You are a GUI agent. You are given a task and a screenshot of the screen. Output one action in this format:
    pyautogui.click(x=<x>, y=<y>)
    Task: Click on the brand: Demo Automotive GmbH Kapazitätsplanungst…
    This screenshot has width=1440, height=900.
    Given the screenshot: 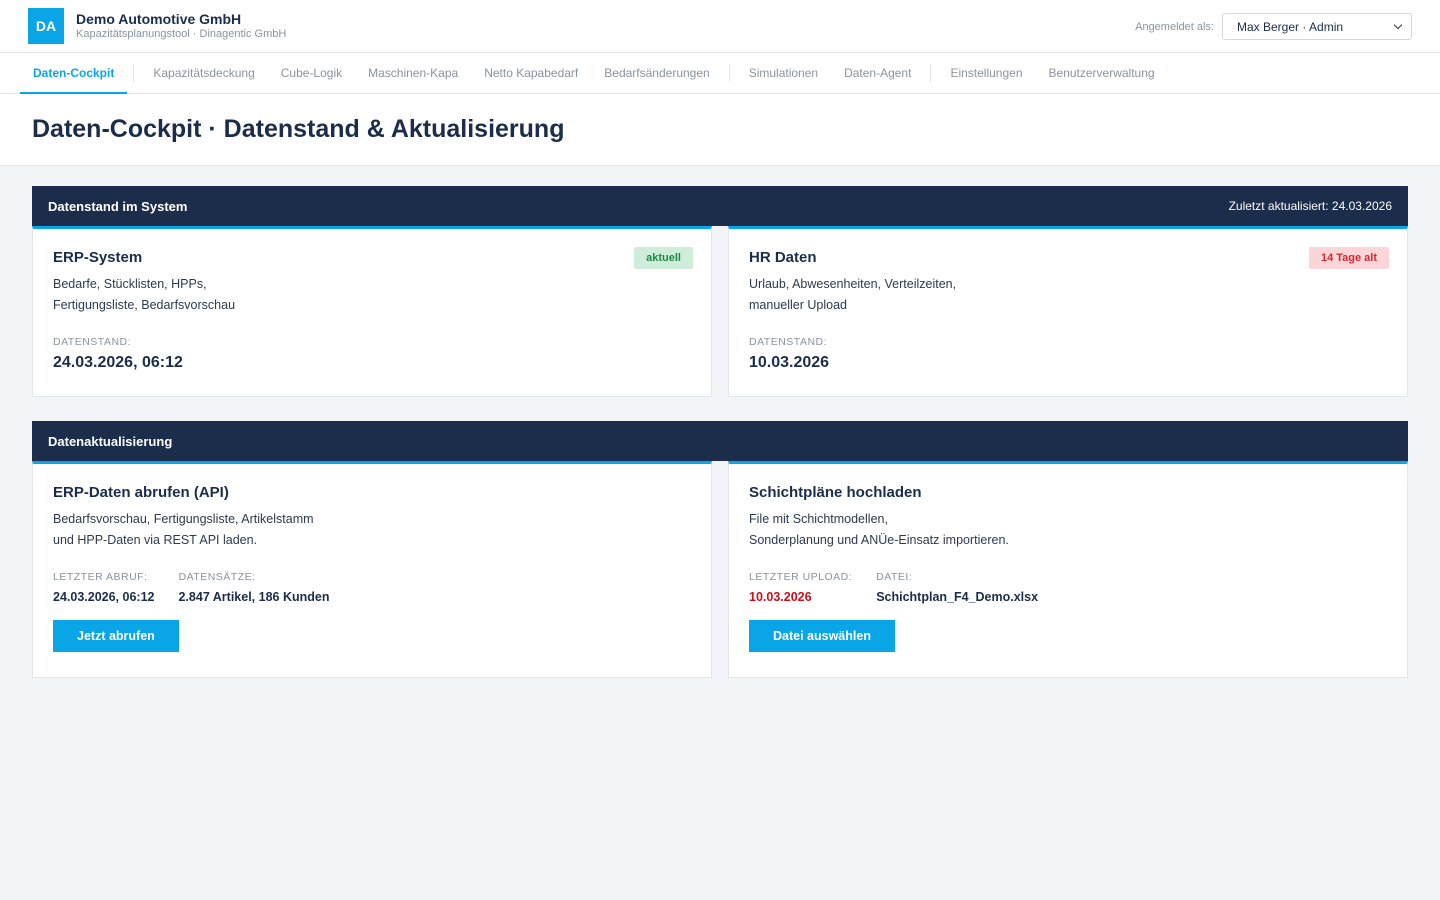 What is the action you would take?
    pyautogui.click(x=181, y=26)
    